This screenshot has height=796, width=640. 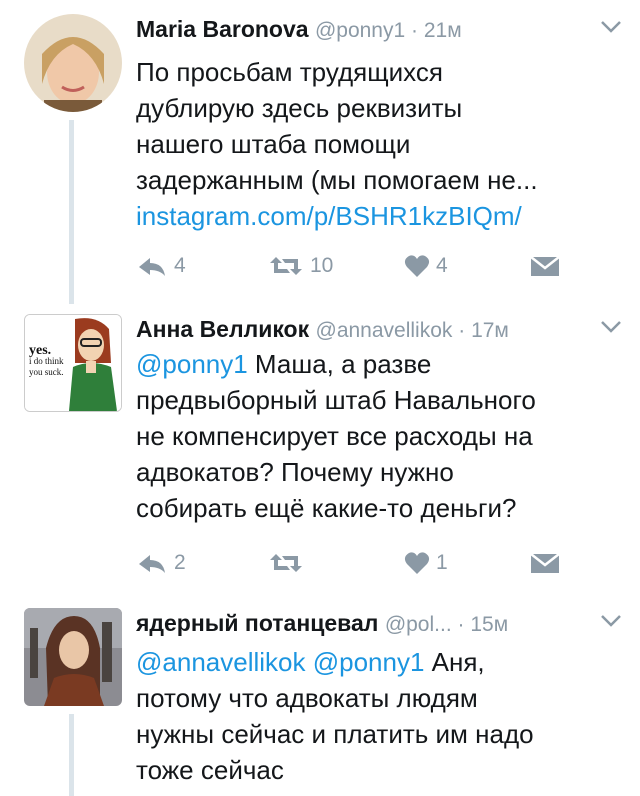 What do you see at coordinates (299, 108) in the screenshot?
I see `tweet-text-line: дублирую здесь реквизиты` at bounding box center [299, 108].